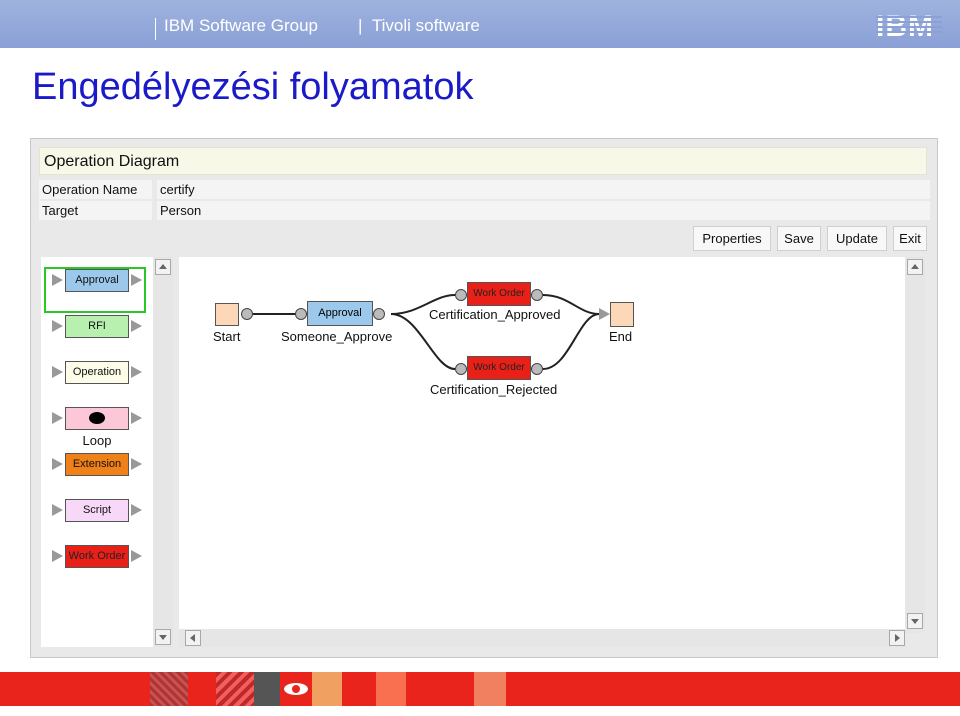 The image size is (960, 716). Describe the element at coordinates (227, 336) in the screenshot. I see `start-label: Start` at that location.